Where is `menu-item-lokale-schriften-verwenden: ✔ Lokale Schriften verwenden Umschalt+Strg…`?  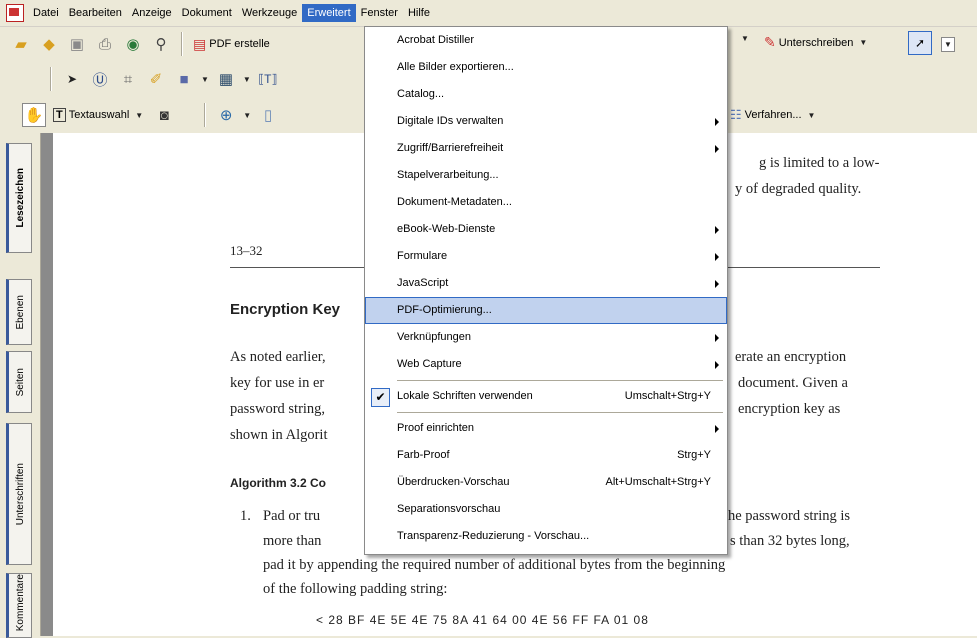
menu-item-lokale-schriften-verwenden: ✔ Lokale Schriften verwenden Umschalt+Strg… is located at coordinates (546, 396).